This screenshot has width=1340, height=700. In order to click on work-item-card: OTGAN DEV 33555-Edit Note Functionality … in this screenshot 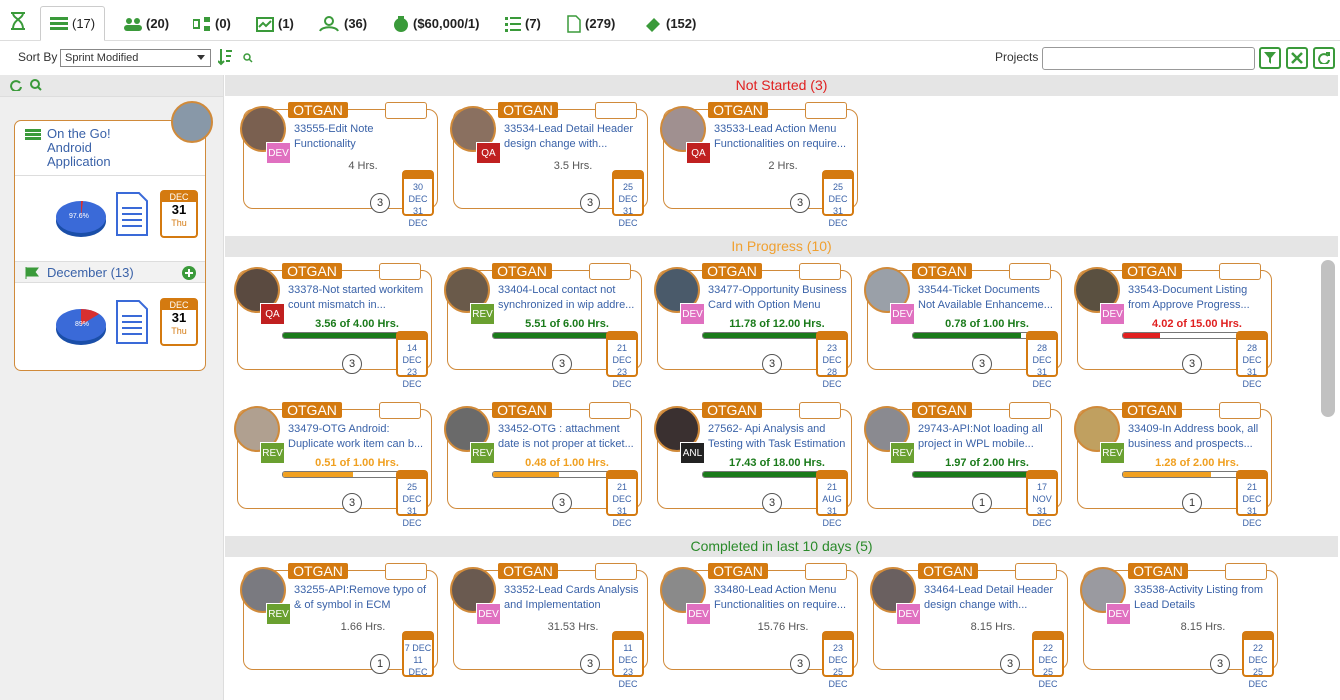, I will do `click(339, 165)`.